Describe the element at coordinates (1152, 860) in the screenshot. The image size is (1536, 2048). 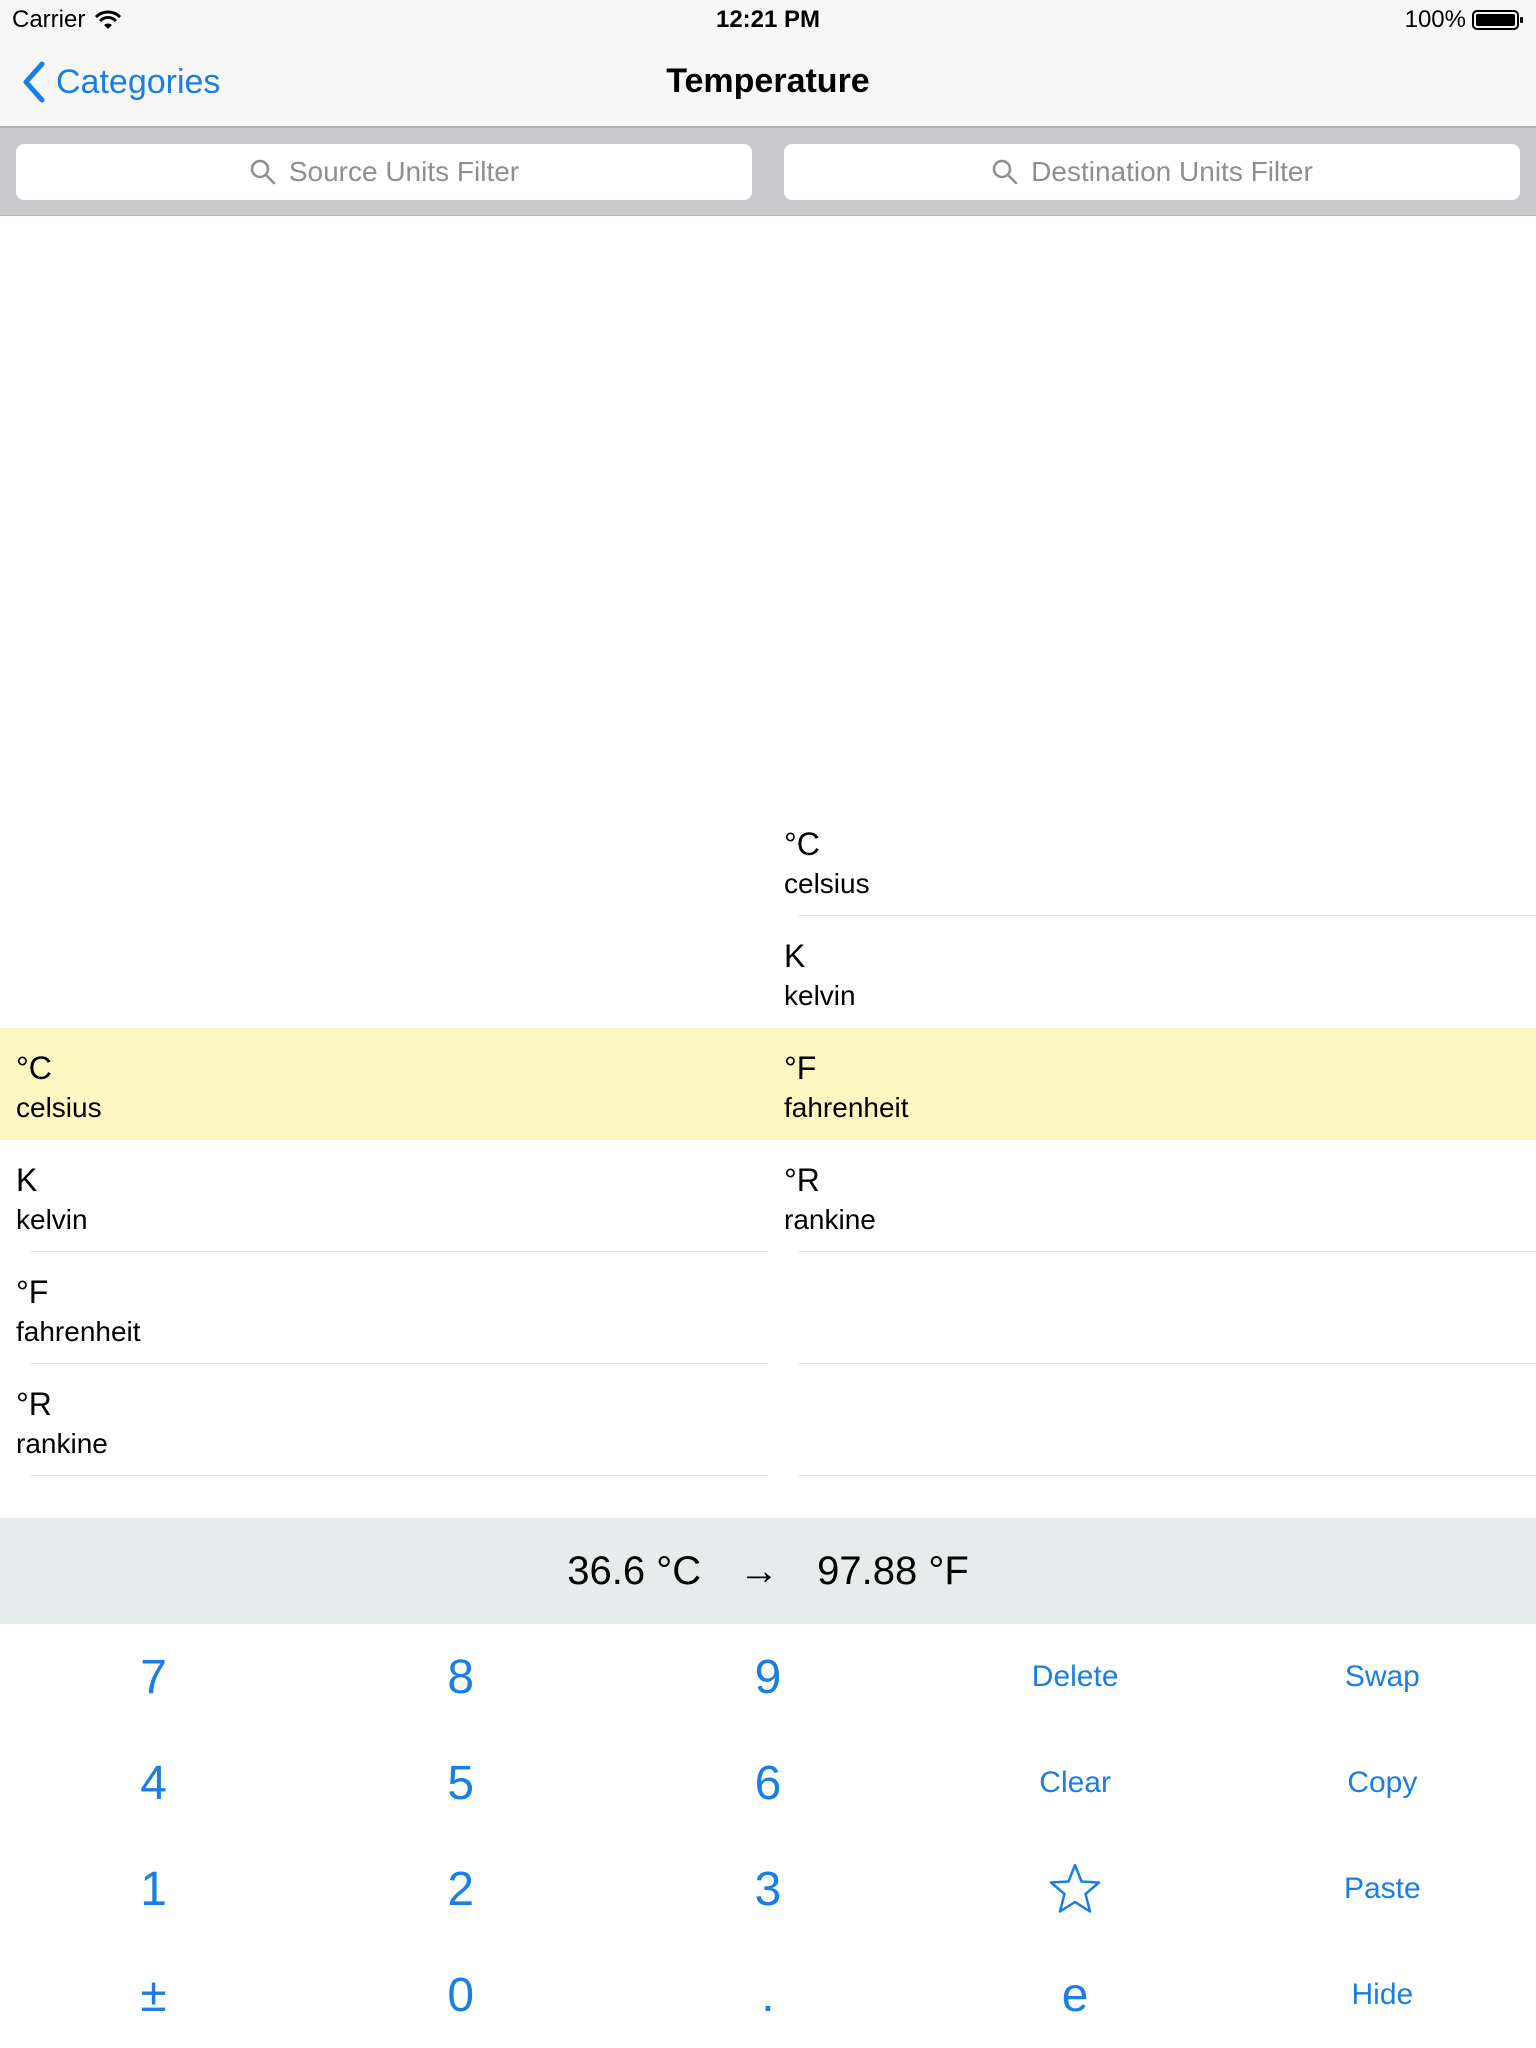
I see `destination-unit-celsius: °C celsius` at that location.